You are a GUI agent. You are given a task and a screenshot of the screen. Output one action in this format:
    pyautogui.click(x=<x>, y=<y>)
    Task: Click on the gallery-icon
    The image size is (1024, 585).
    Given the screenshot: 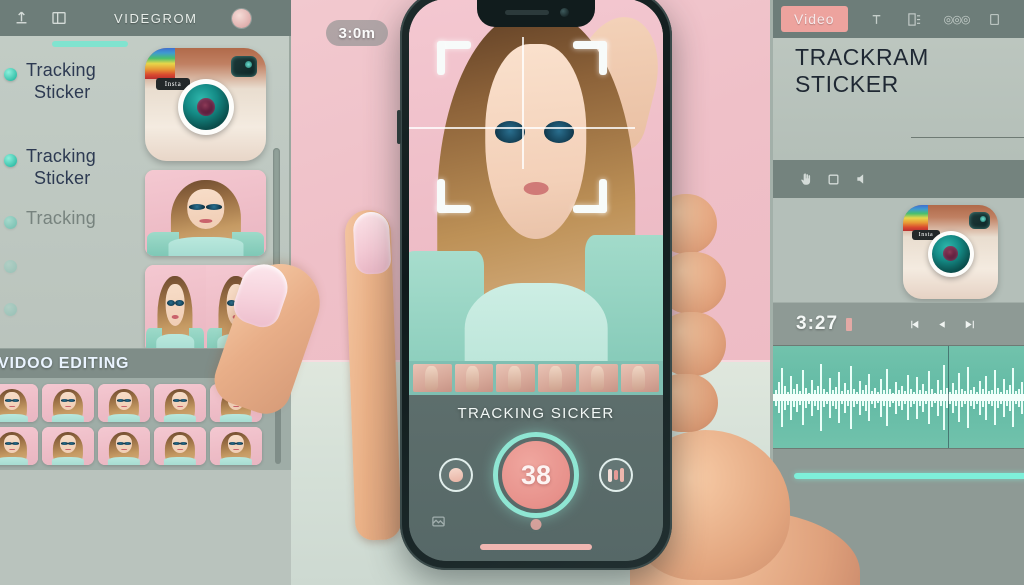 What is the action you would take?
    pyautogui.click(x=438, y=524)
    